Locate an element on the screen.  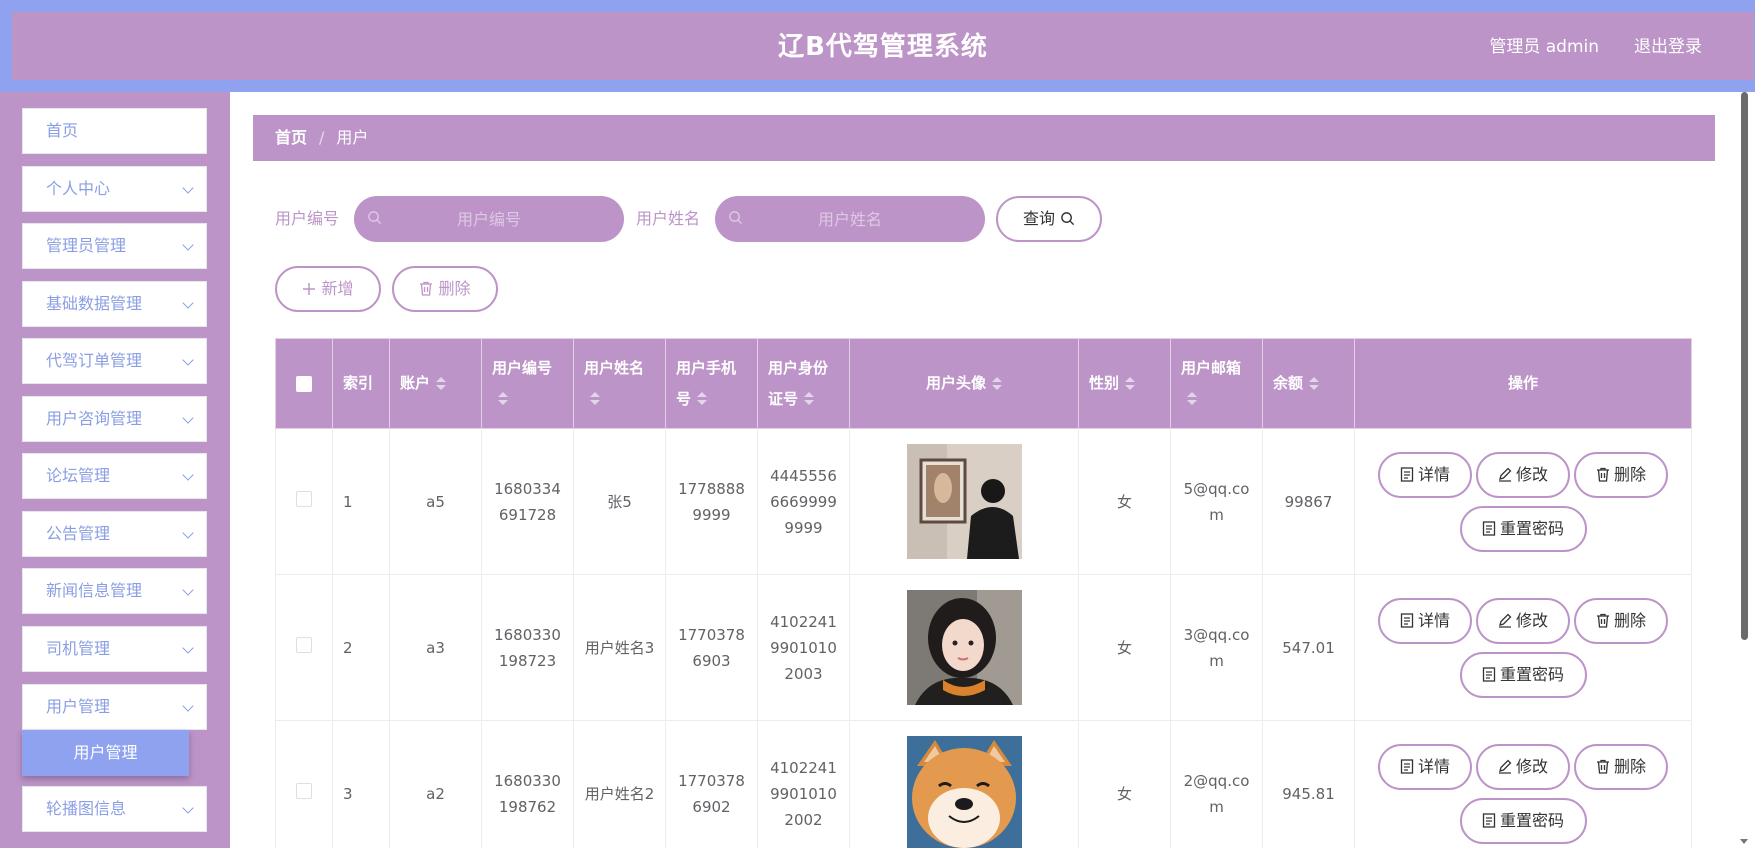
cell-balance: 99867 is located at coordinates (1308, 501).